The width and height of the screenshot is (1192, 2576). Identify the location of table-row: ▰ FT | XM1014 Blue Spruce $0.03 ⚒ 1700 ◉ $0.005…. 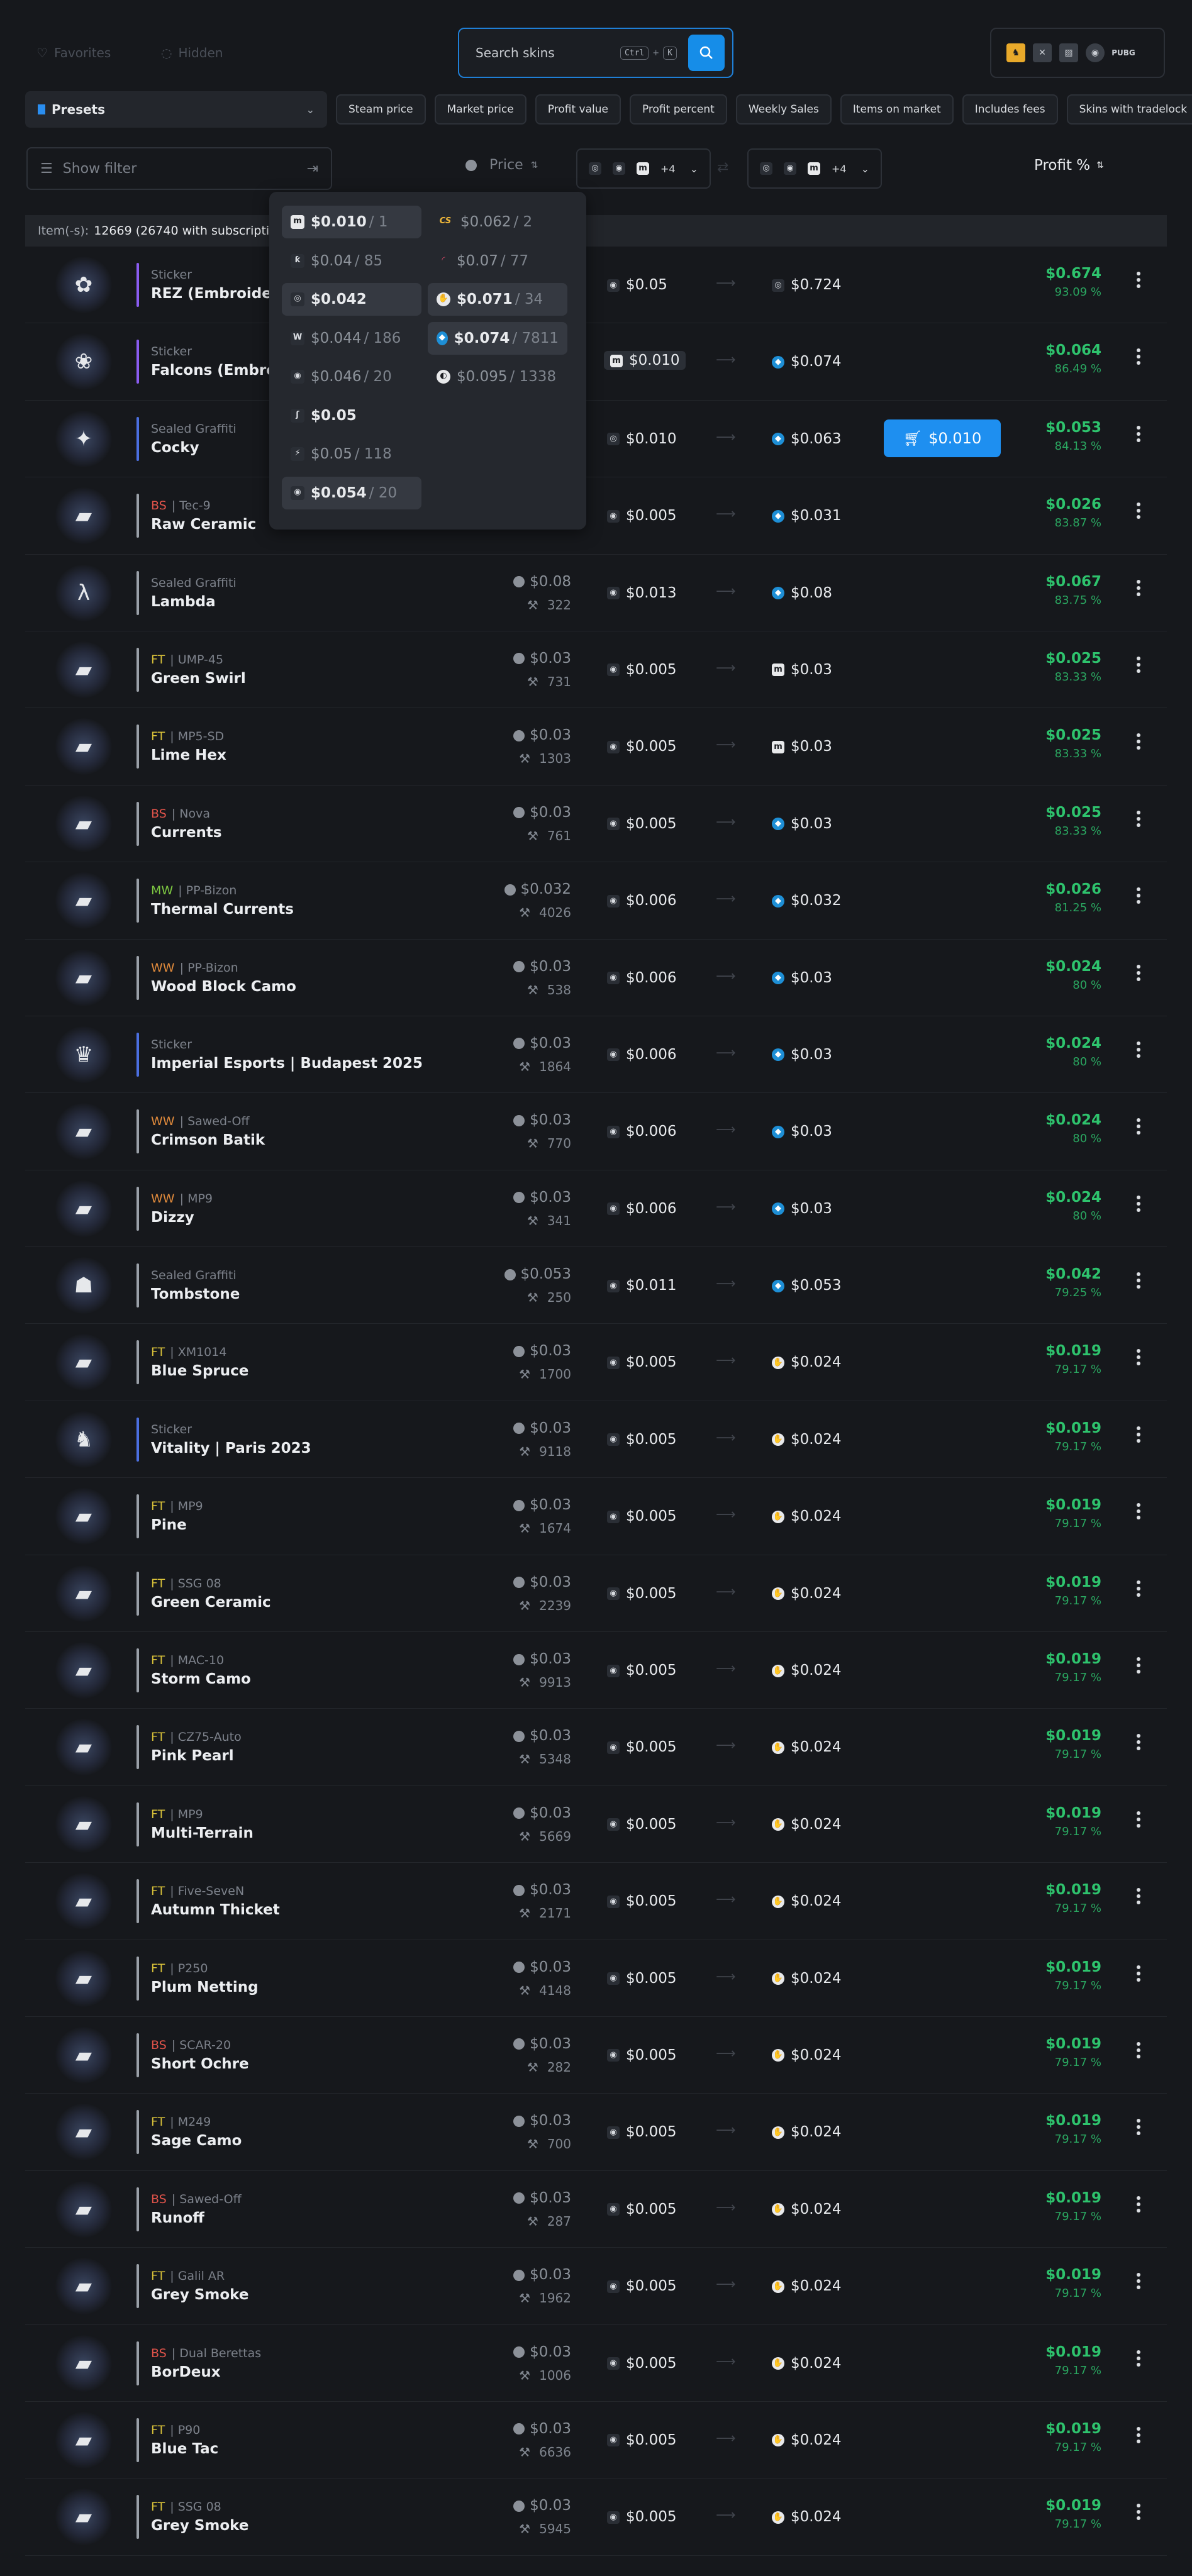
(596, 1362).